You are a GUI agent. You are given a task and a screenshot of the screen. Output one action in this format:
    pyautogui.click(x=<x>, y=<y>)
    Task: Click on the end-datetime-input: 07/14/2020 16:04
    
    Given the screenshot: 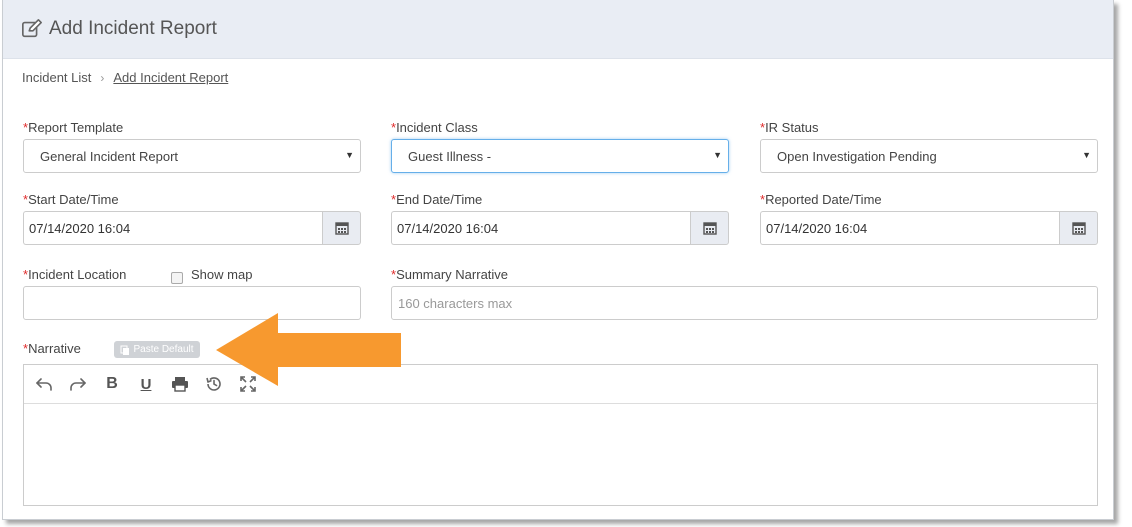 What is the action you would take?
    pyautogui.click(x=540, y=228)
    